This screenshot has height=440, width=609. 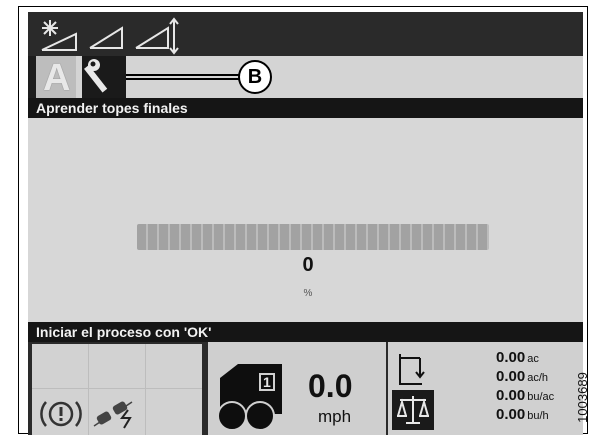 I want to click on area-bracket-icon, so click(x=410, y=370).